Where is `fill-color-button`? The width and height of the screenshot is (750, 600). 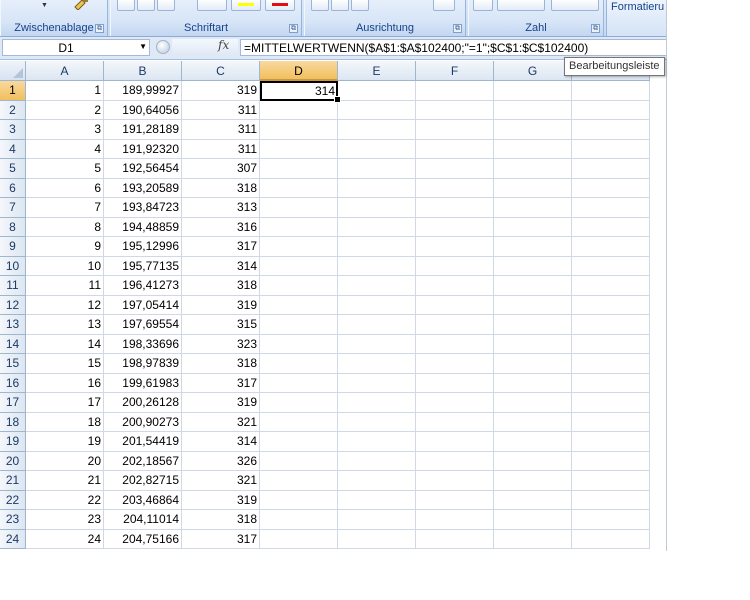
fill-color-button is located at coordinates (246, 5).